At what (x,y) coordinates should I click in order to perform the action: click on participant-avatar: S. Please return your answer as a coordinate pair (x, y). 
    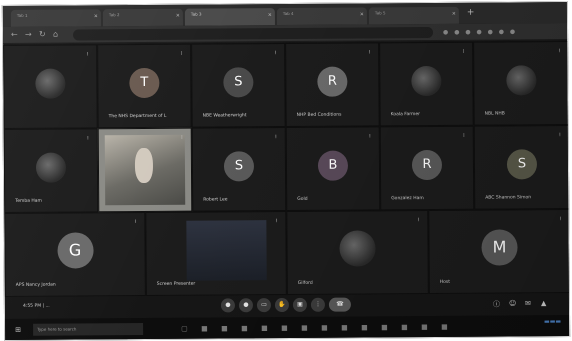
    Looking at the image, I should click on (239, 166).